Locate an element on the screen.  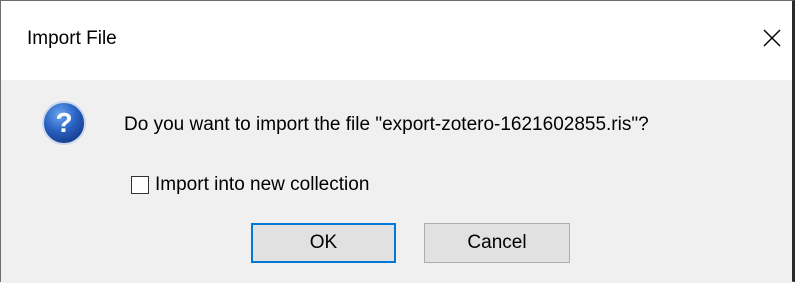
import-new-collection-label: Import into new collection is located at coordinates (262, 185).